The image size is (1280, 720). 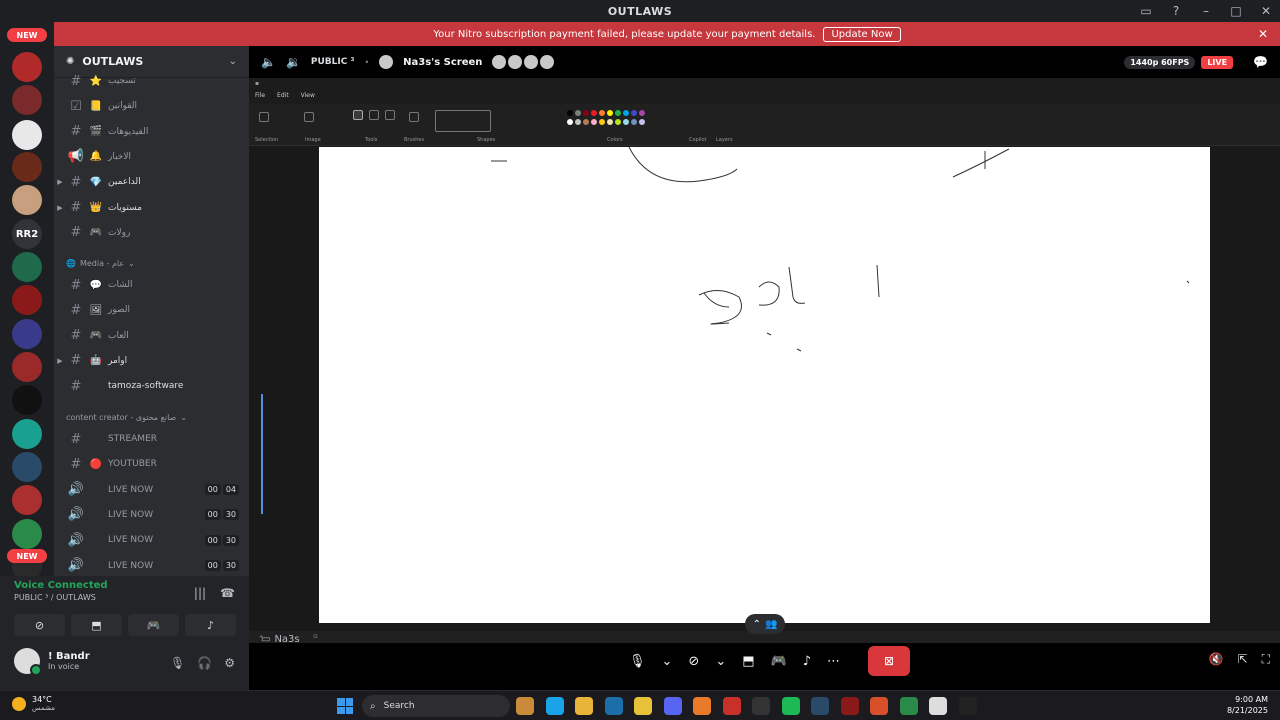 What do you see at coordinates (525, 706) in the screenshot?
I see `widgets-app-icon` at bounding box center [525, 706].